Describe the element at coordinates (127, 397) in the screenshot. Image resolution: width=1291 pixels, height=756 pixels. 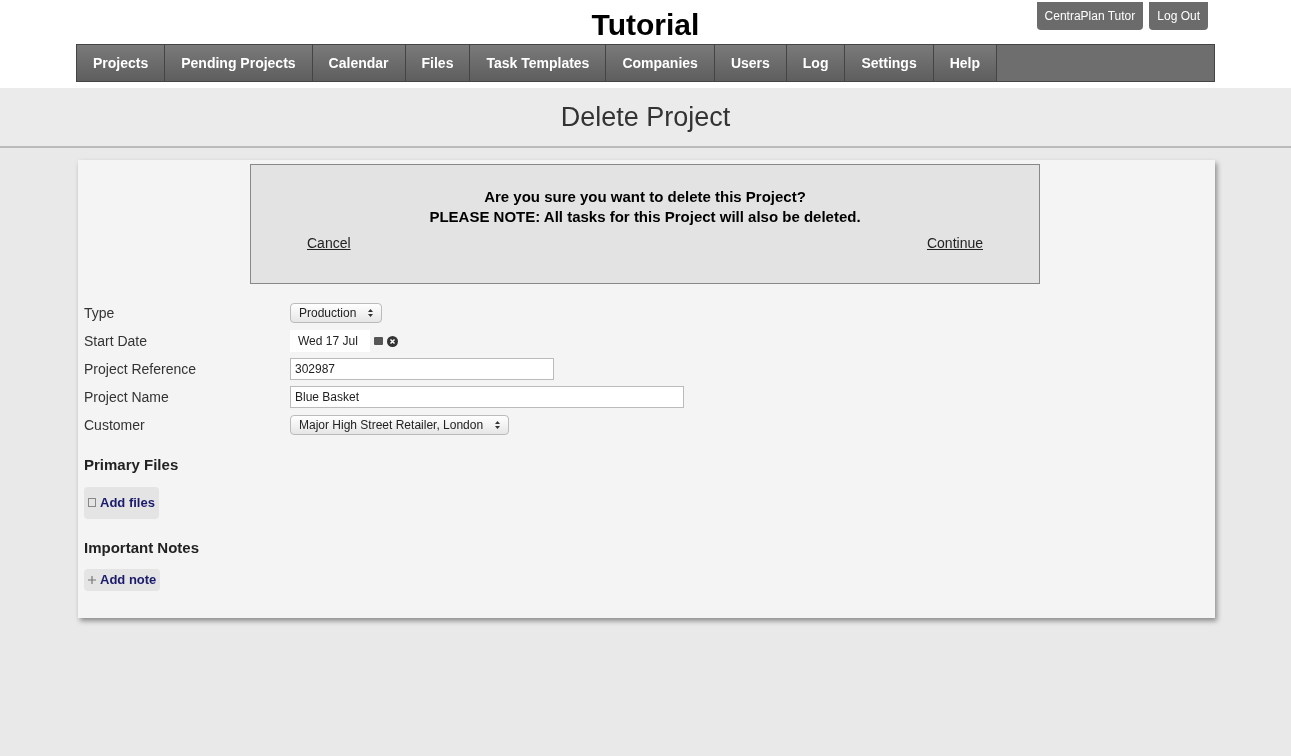
I see `field-label: Project Name` at that location.